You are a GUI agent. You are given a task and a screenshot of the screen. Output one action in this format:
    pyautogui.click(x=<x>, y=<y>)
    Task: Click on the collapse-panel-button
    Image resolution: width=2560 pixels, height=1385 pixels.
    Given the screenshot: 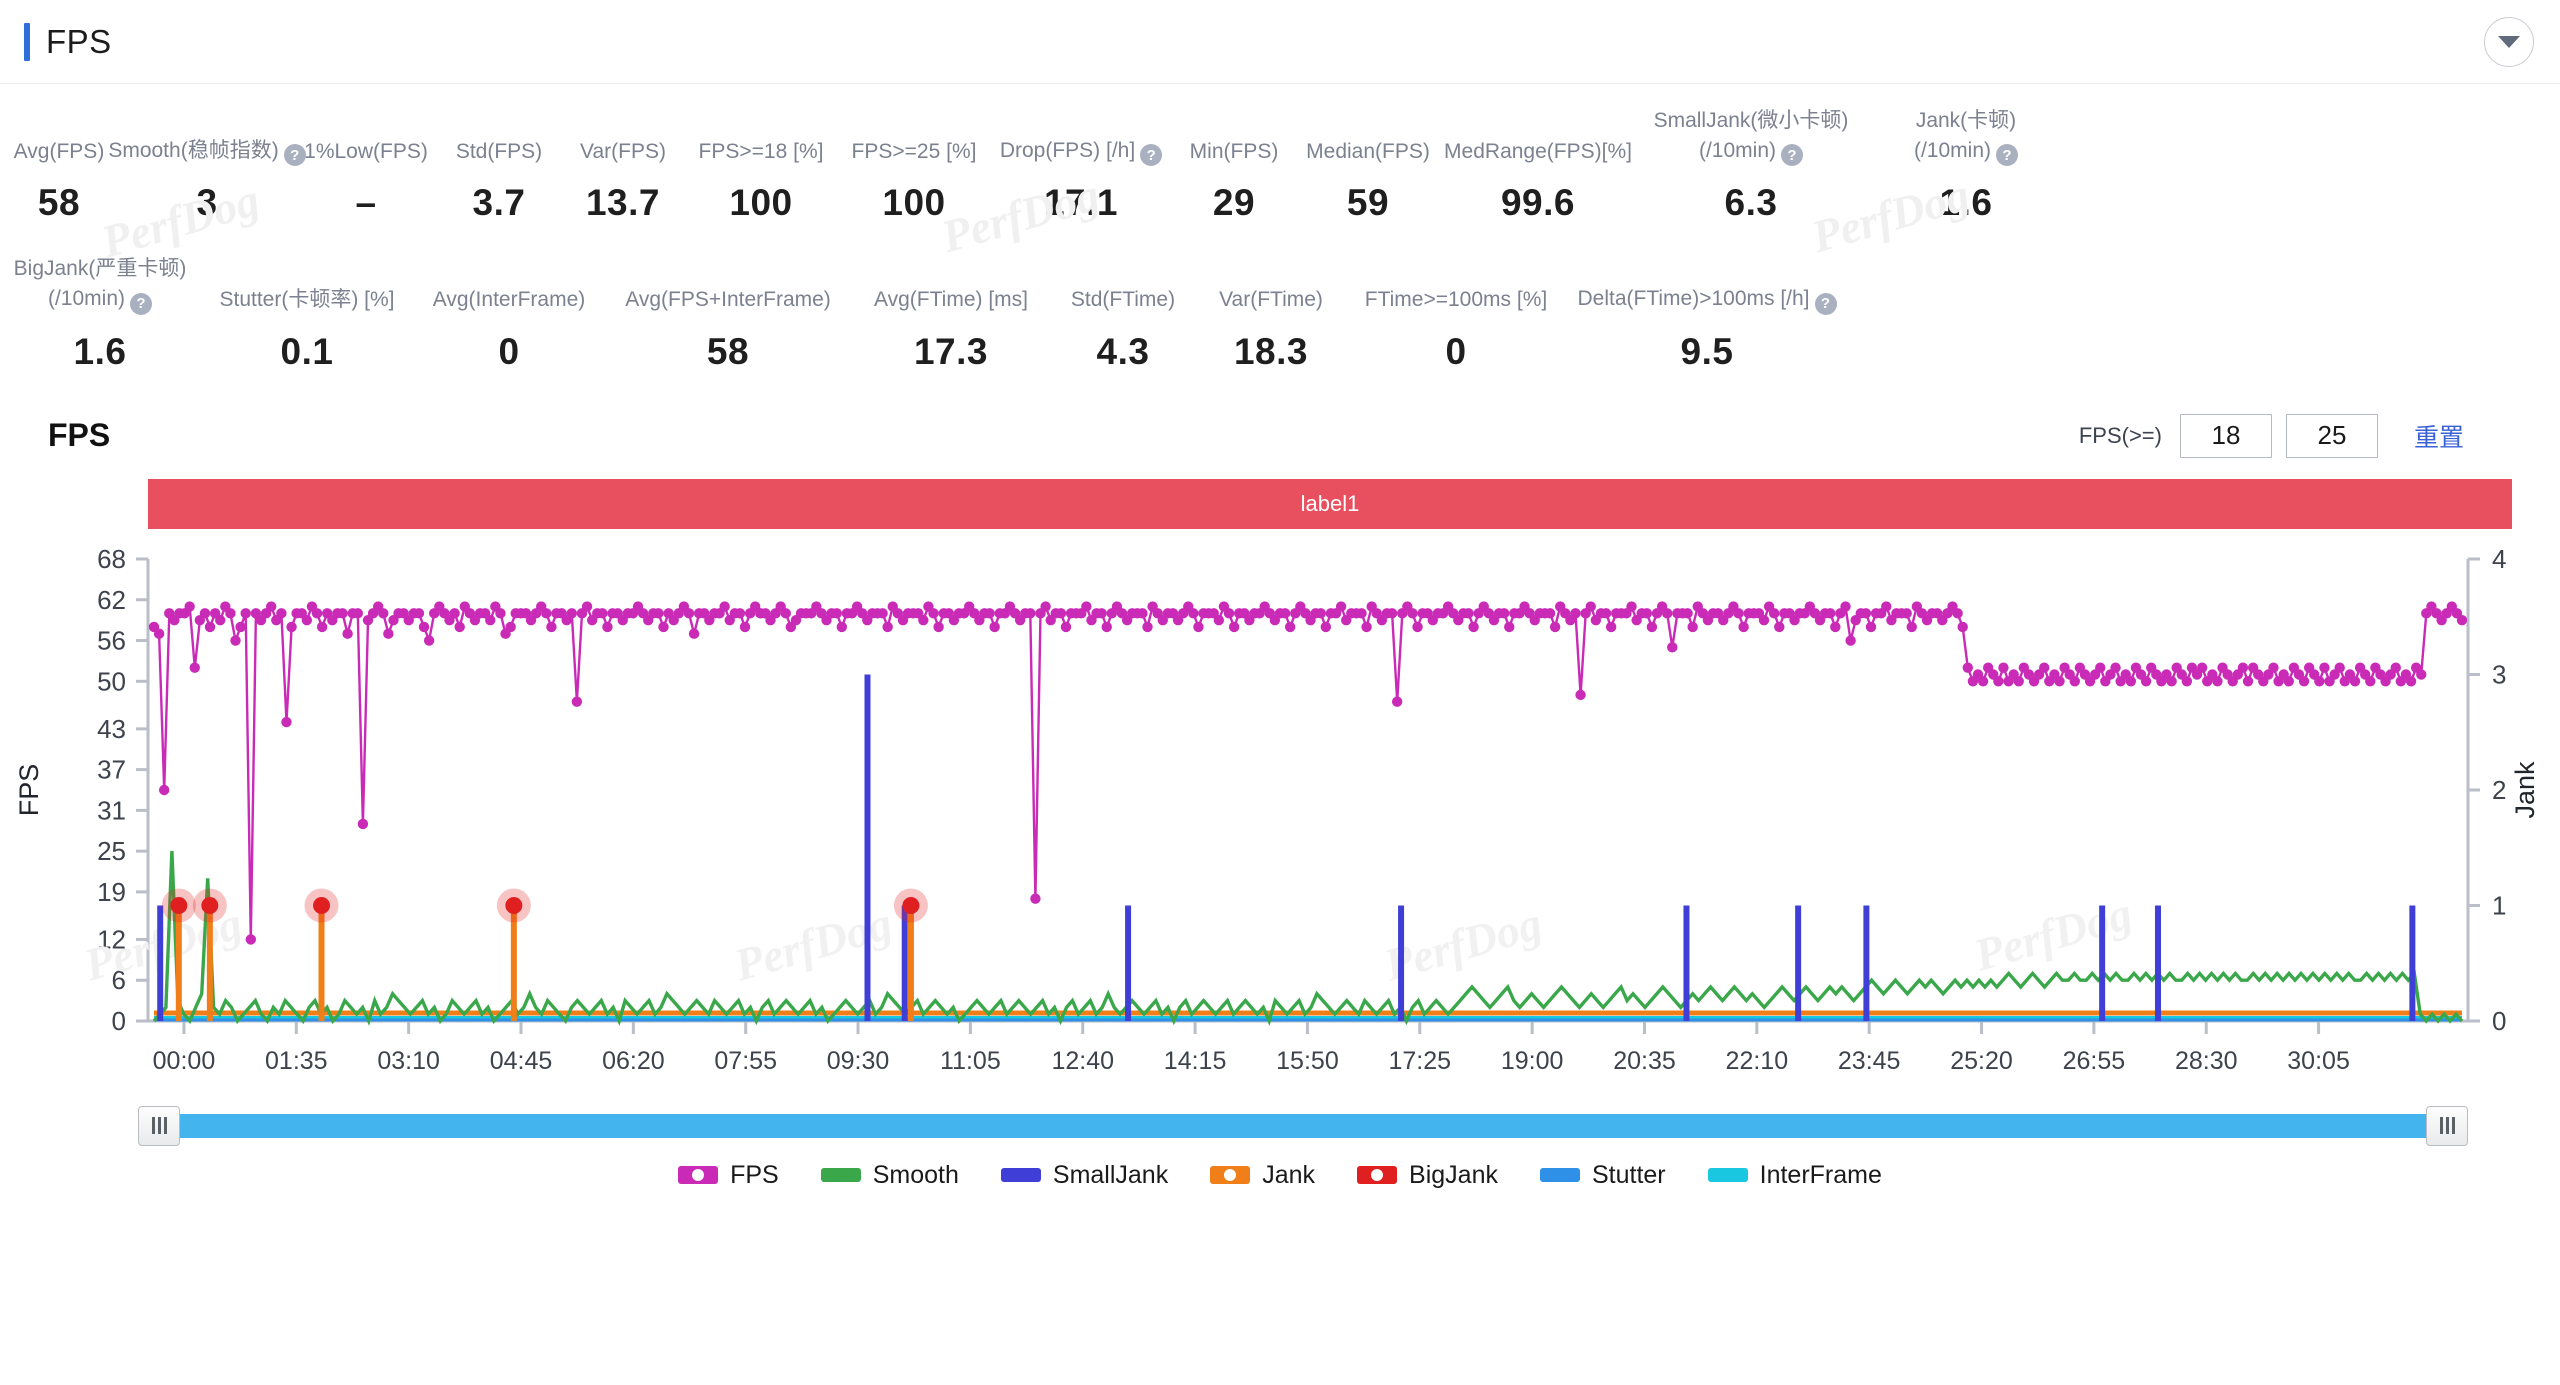 What is the action you would take?
    pyautogui.click(x=2509, y=41)
    